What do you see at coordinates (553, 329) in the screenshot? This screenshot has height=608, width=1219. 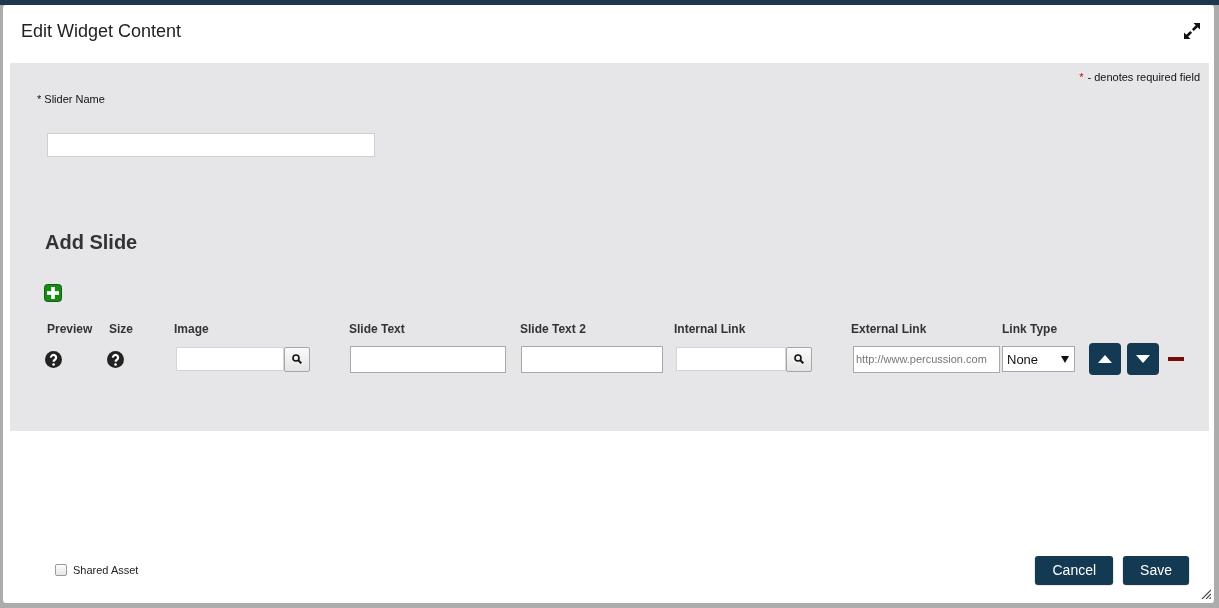 I see `column-header: Slide Text 2` at bounding box center [553, 329].